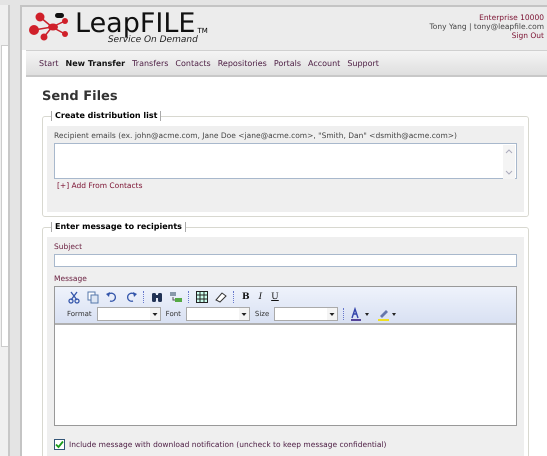 The height and width of the screenshot is (456, 547). Describe the element at coordinates (118, 227) in the screenshot. I see `section-legend: Enter message to recipients` at that location.